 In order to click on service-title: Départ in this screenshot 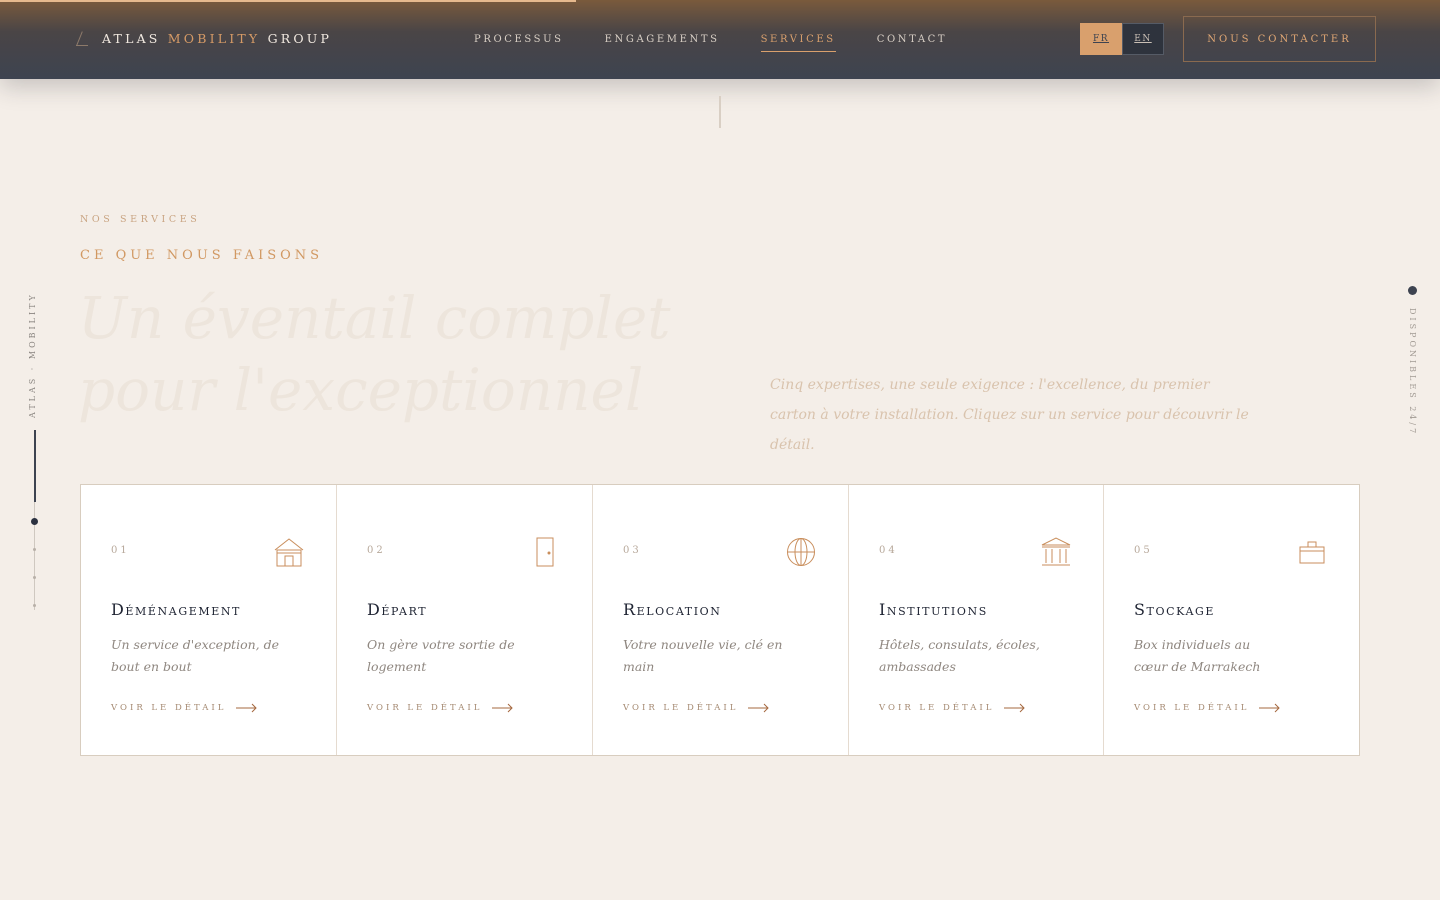, I will do `click(397, 609)`.